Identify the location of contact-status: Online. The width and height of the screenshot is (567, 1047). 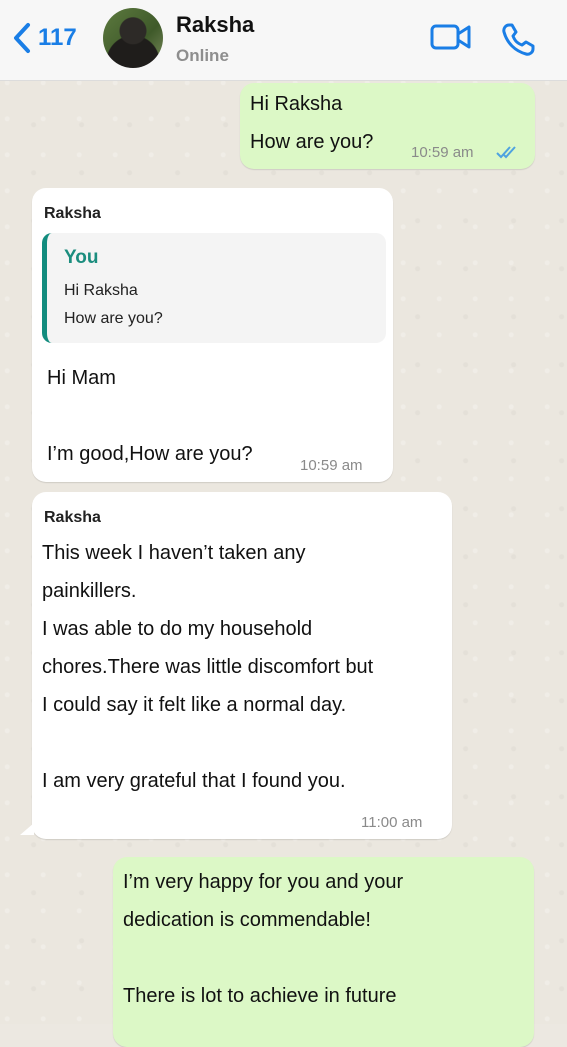
(202, 55).